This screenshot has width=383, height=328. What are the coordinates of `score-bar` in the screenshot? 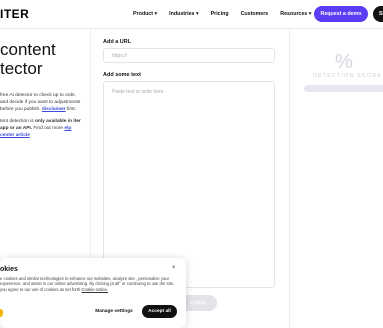 It's located at (343, 88).